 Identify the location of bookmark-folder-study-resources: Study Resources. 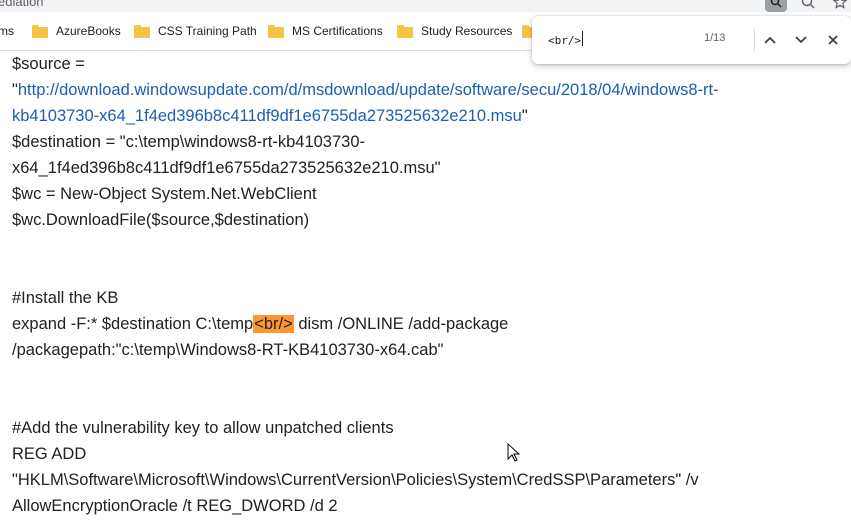
(454, 31).